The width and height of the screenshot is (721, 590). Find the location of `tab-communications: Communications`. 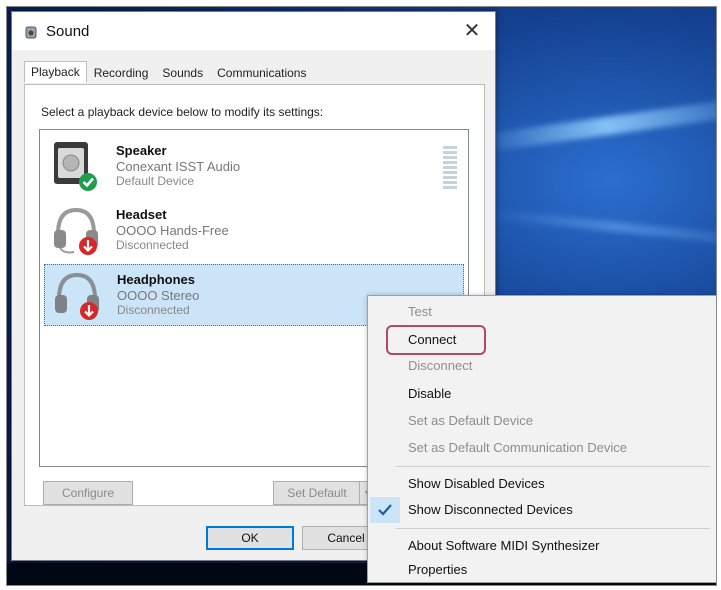

tab-communications: Communications is located at coordinates (261, 73).